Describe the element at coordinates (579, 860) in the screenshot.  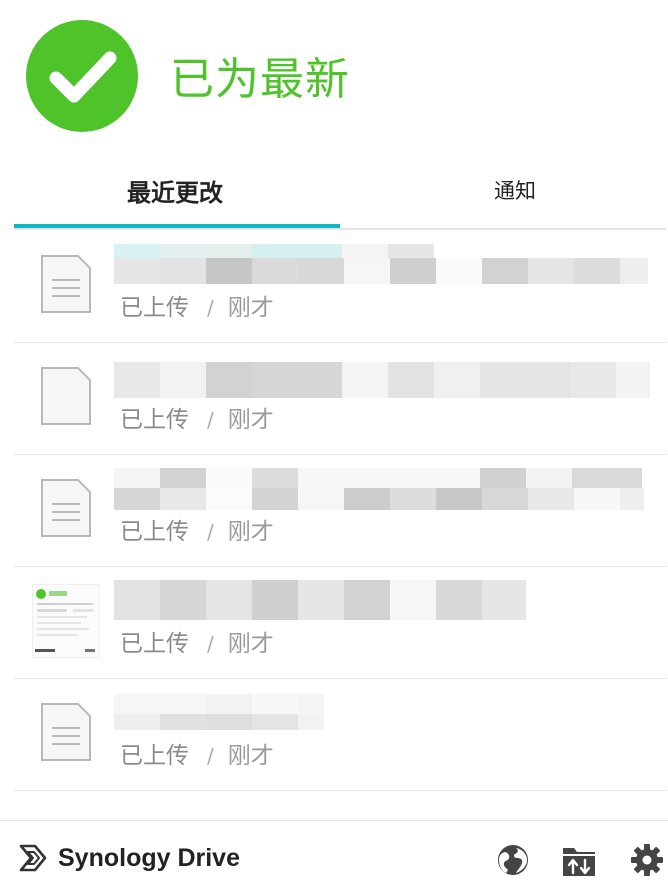
I see `sync-folder-icon` at that location.